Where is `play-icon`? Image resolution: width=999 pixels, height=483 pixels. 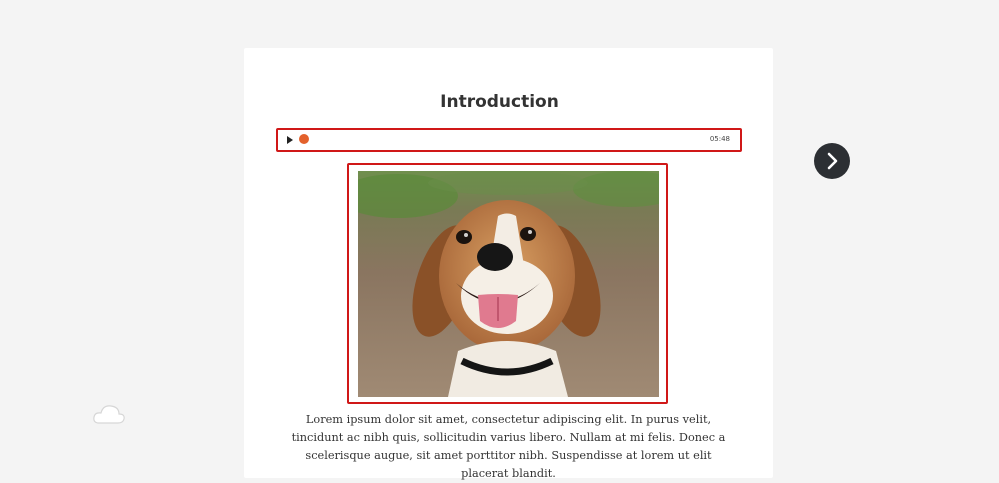 play-icon is located at coordinates (290, 140).